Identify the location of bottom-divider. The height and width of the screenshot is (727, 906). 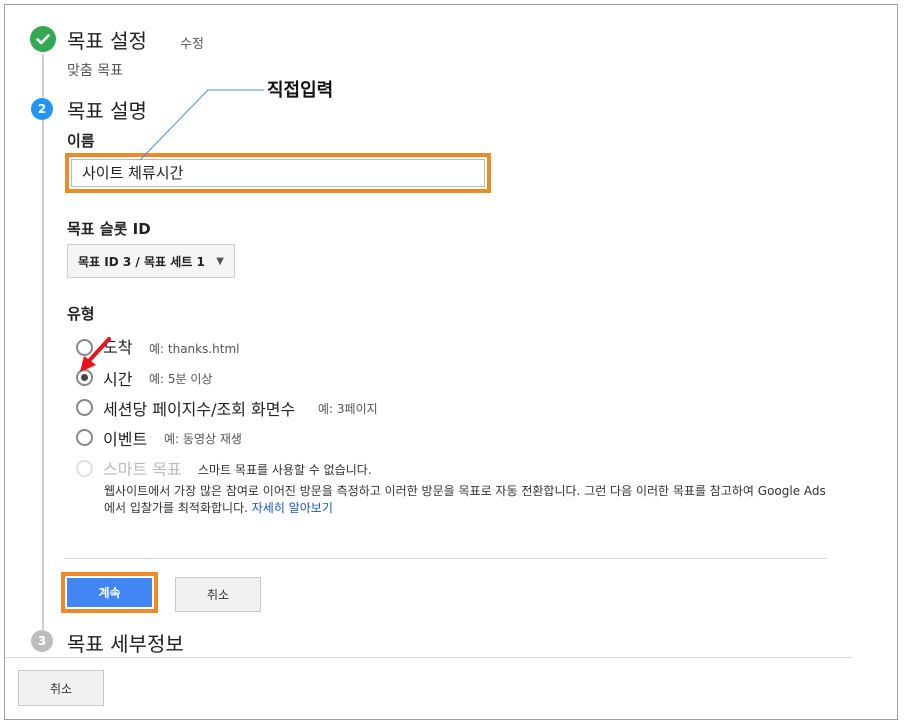
(429, 657).